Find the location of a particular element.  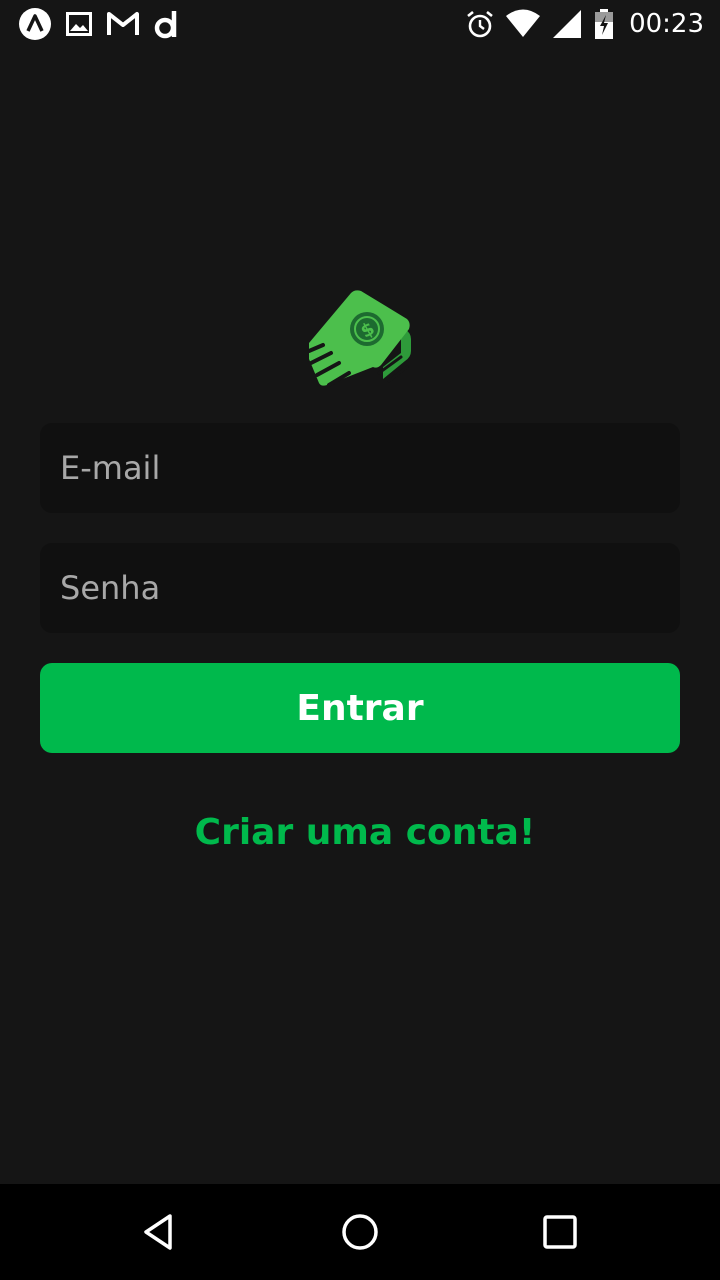

flying-money-icon: $ is located at coordinates (359, 338).